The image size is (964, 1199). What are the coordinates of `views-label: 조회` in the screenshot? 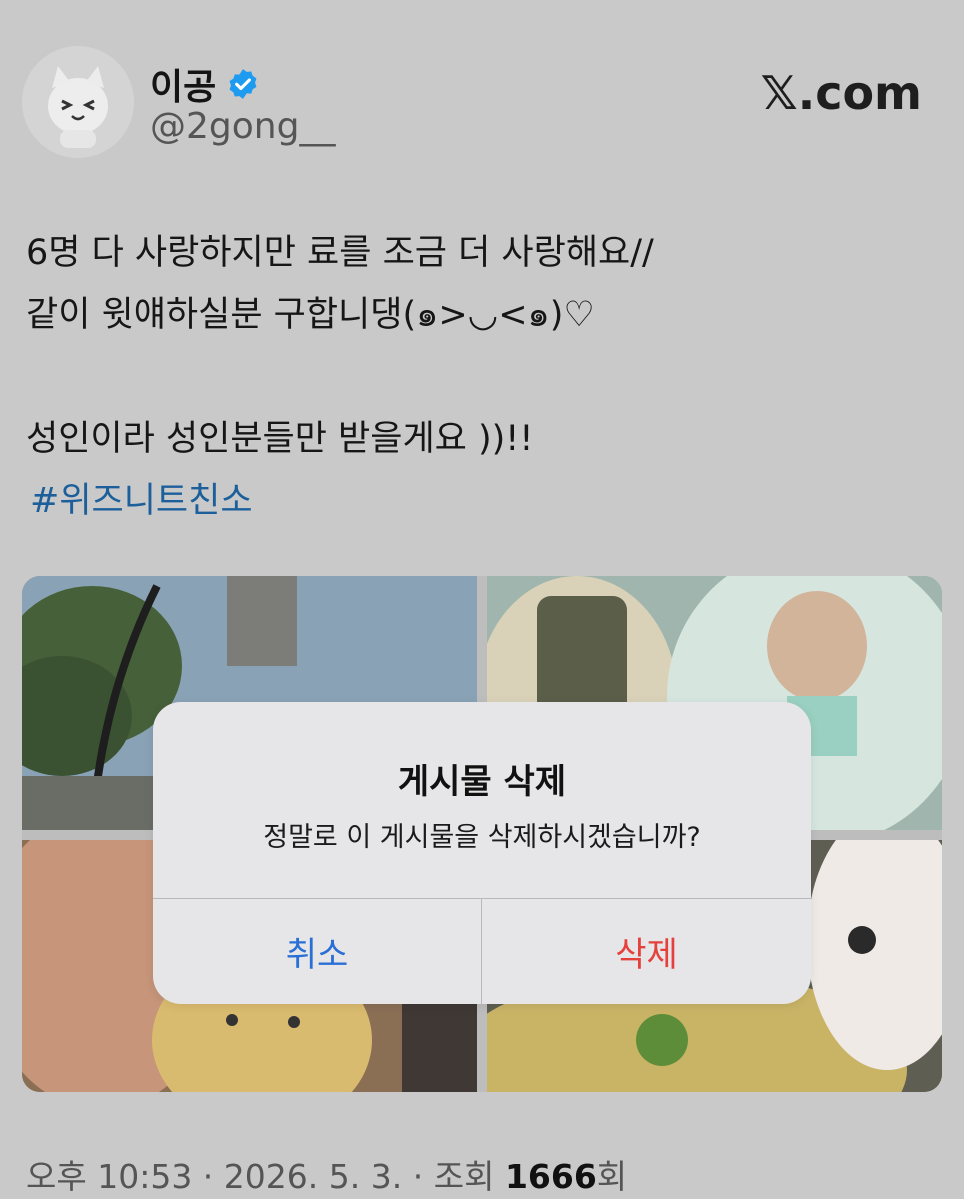 It's located at (469, 1176).